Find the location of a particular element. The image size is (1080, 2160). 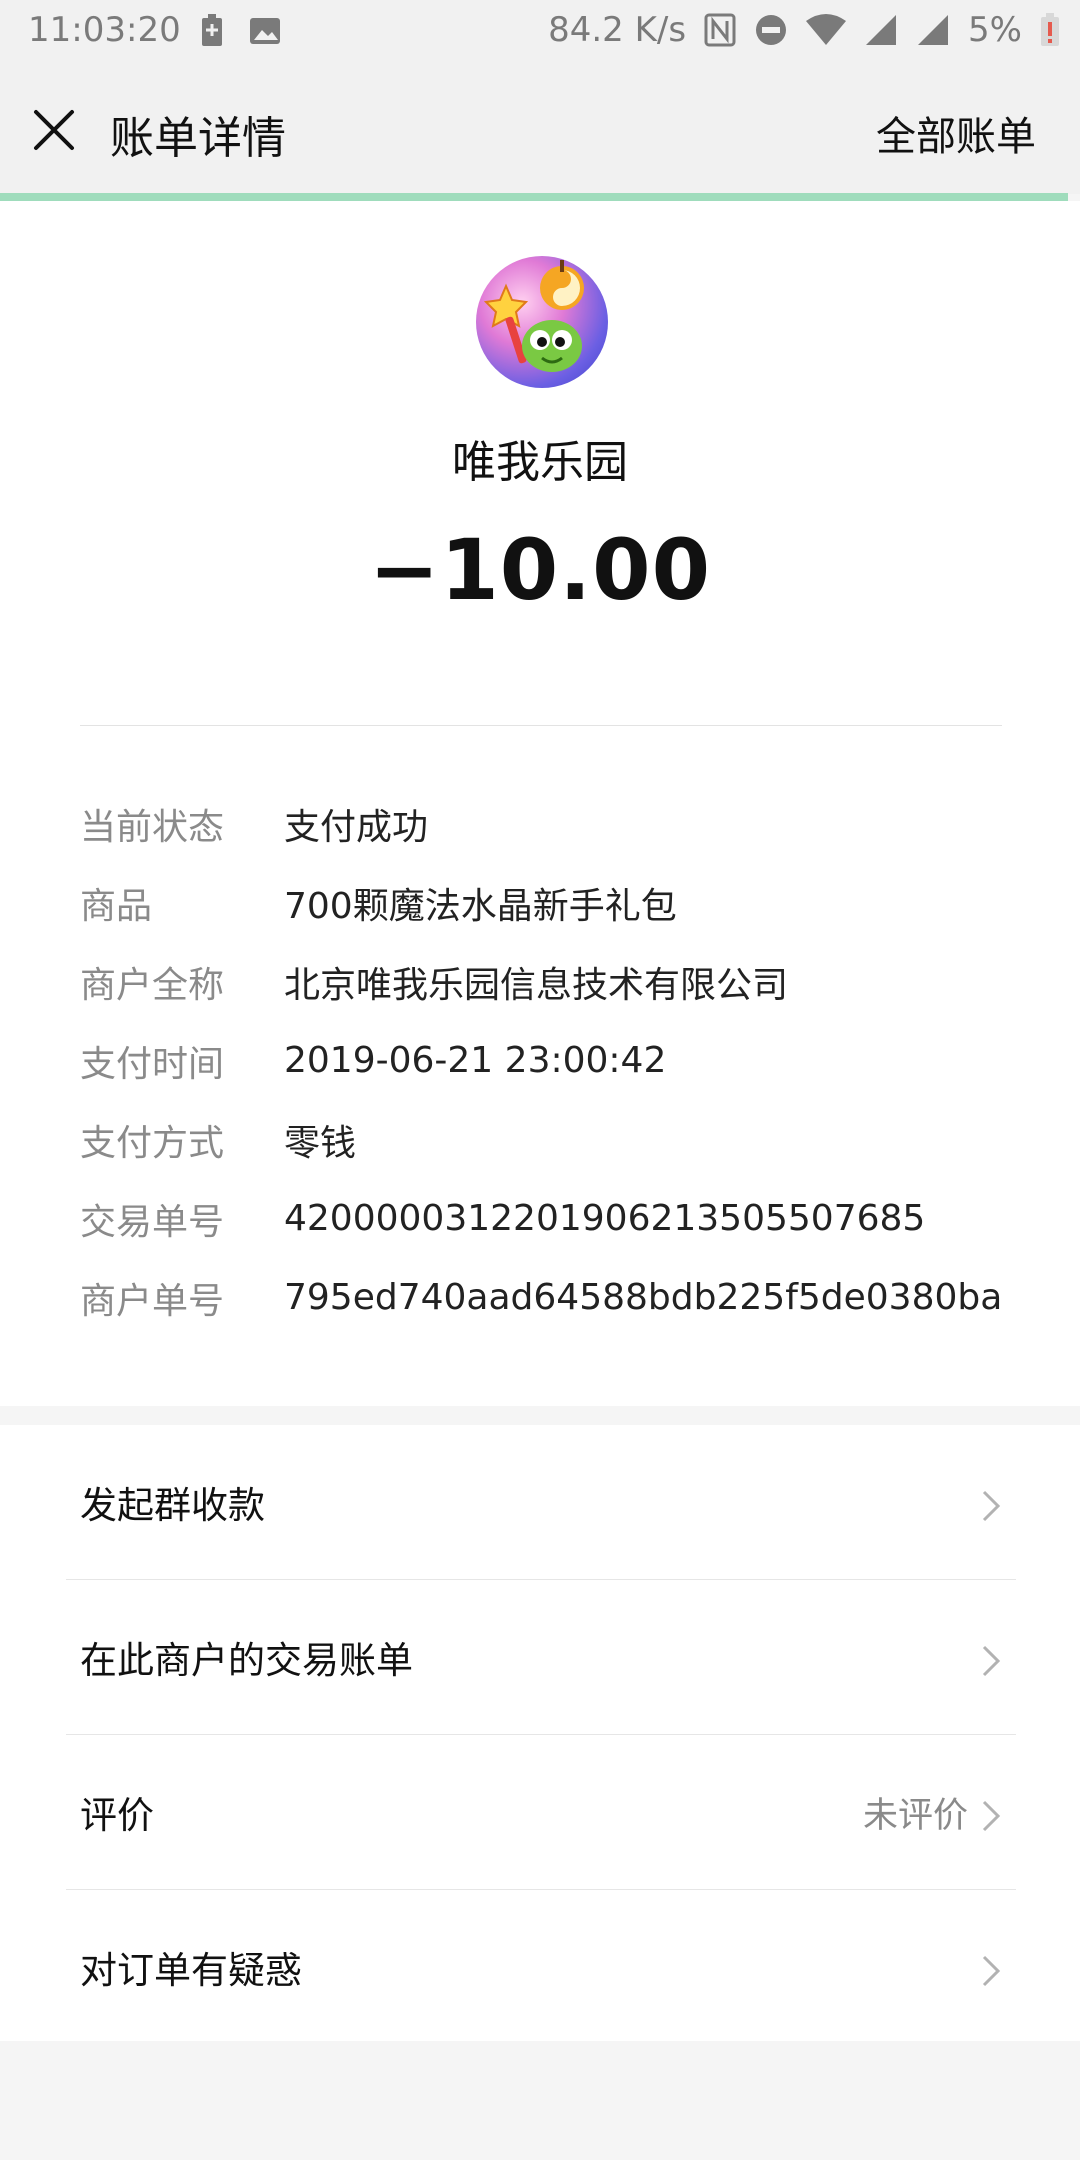

action-order-question: 对订单有疑惑 is located at coordinates (541, 1967).